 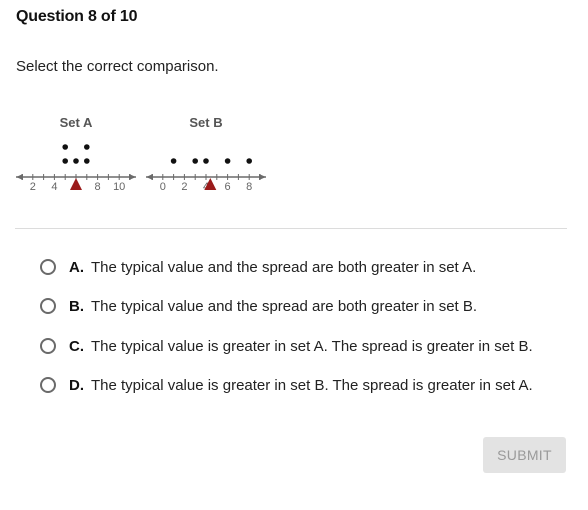 I want to click on radio-button-a, so click(x=48, y=267).